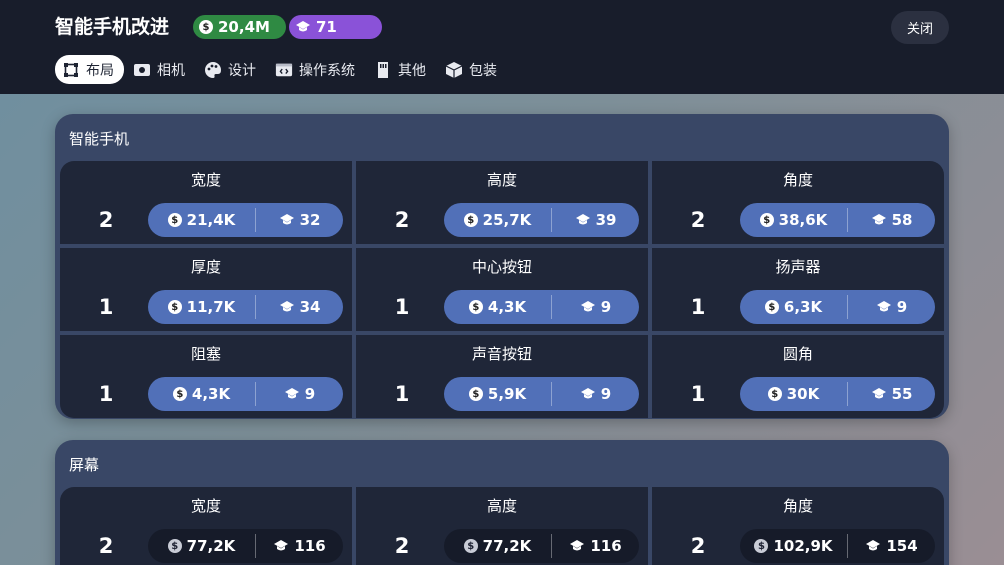 This screenshot has height=565, width=1004. I want to click on cost-value: 30K, so click(803, 394).